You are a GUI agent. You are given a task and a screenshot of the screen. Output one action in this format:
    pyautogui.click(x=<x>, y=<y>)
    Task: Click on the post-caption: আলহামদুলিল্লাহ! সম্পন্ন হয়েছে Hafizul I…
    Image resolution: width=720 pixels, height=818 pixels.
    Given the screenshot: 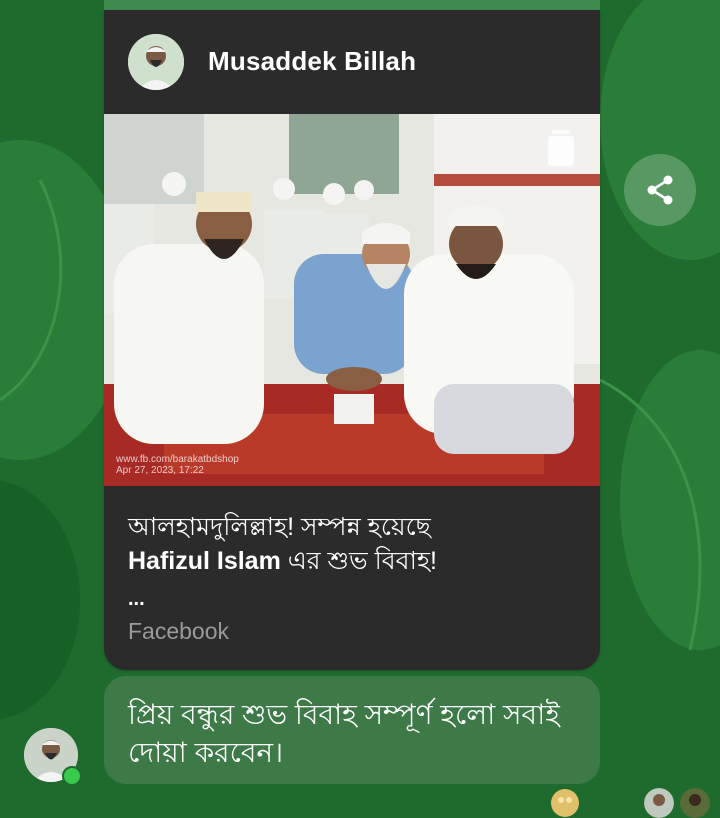 What is the action you would take?
    pyautogui.click(x=353, y=544)
    